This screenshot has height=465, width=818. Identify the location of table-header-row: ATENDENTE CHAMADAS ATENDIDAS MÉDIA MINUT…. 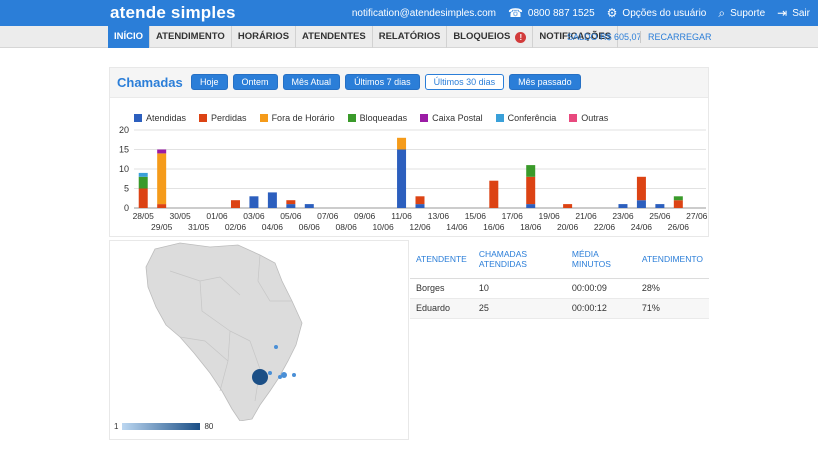
(559, 259).